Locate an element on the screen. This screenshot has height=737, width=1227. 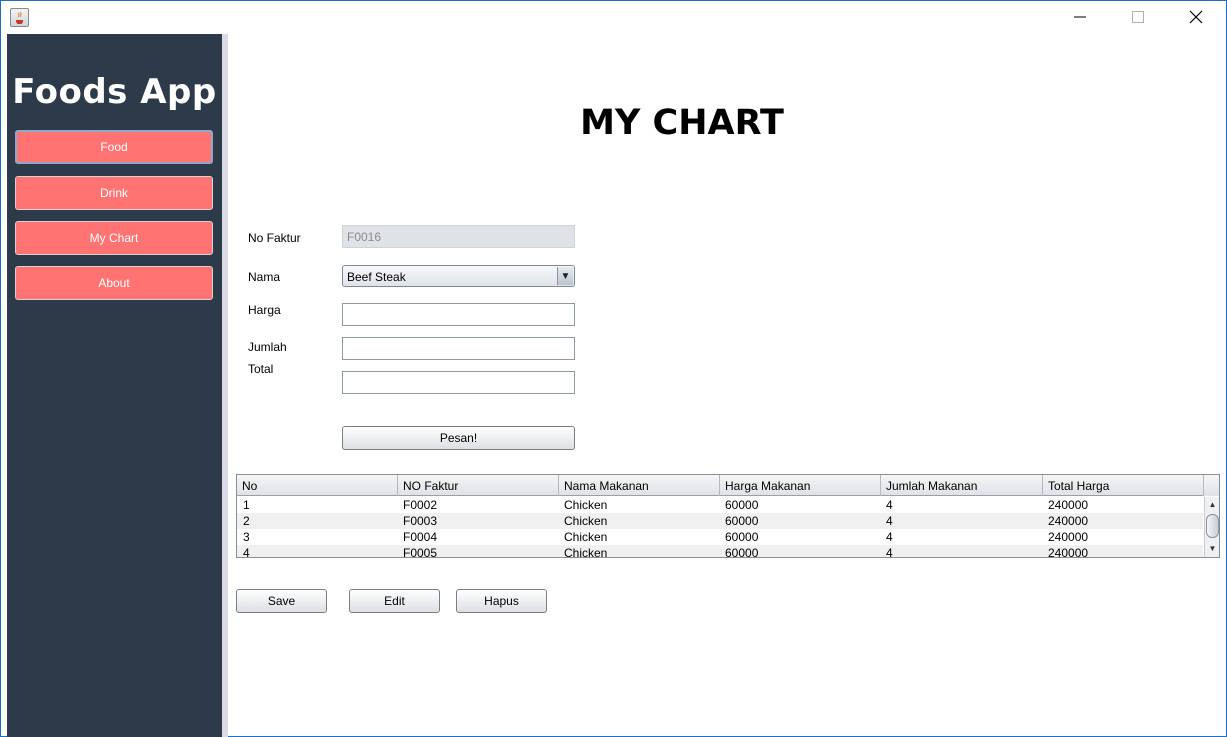
harga-label: Harga is located at coordinates (264, 310).